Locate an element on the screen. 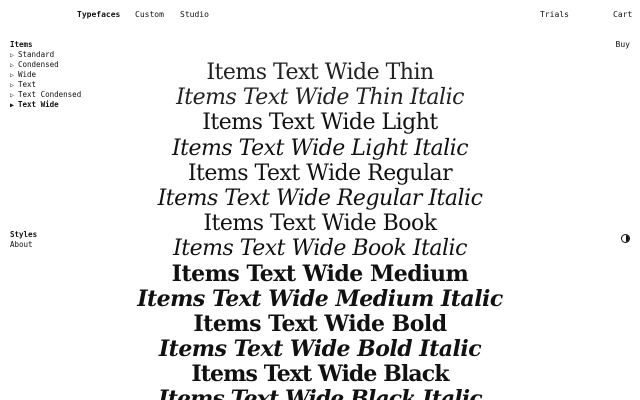 The width and height of the screenshot is (640, 400). specimen-line-book: Items Text Wide Book is located at coordinates (320, 224).